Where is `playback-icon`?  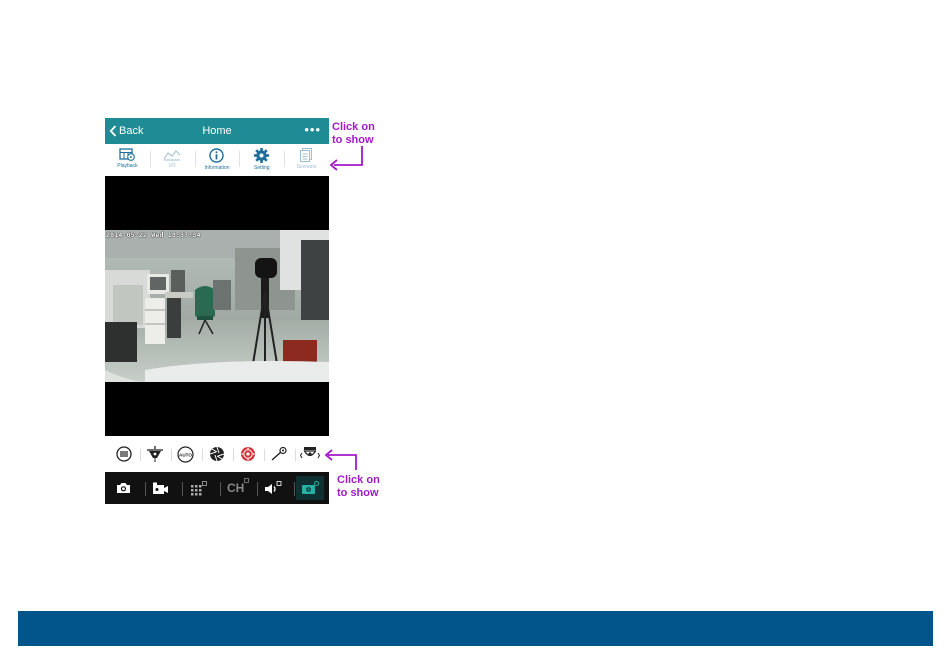
playback-icon is located at coordinates (127, 154).